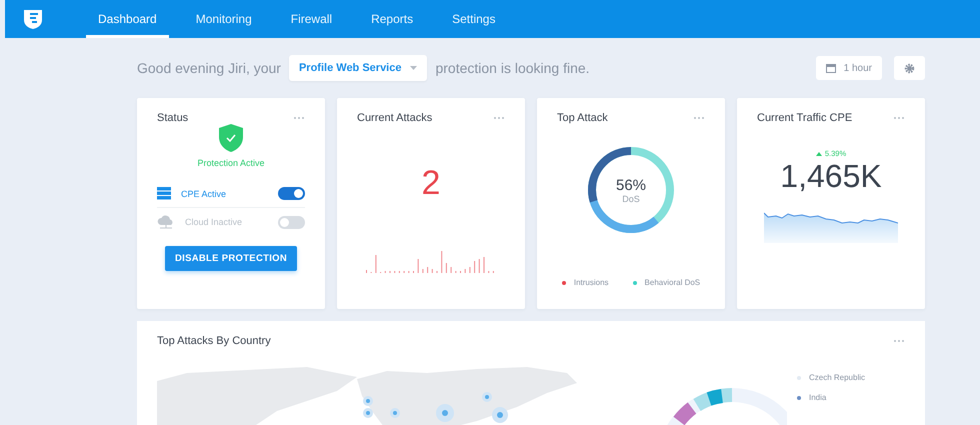 The image size is (980, 425). What do you see at coordinates (582, 118) in the screenshot?
I see `card-title: Top Attack` at bounding box center [582, 118].